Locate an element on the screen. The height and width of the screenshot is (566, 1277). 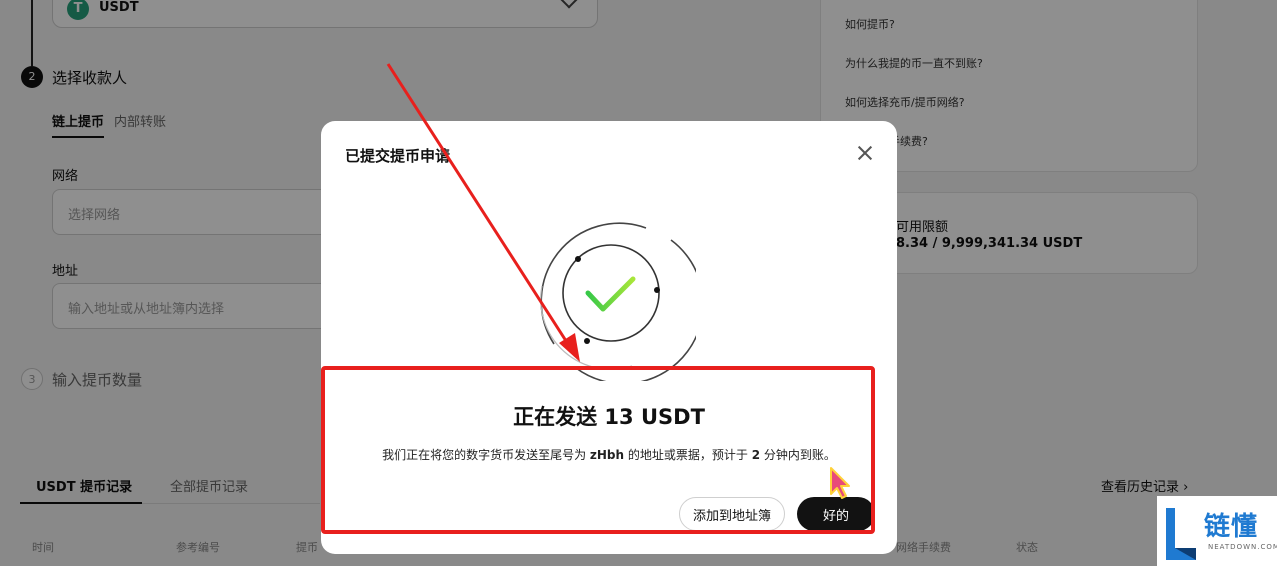
watermark-text: 链懂 is located at coordinates (1231, 527).